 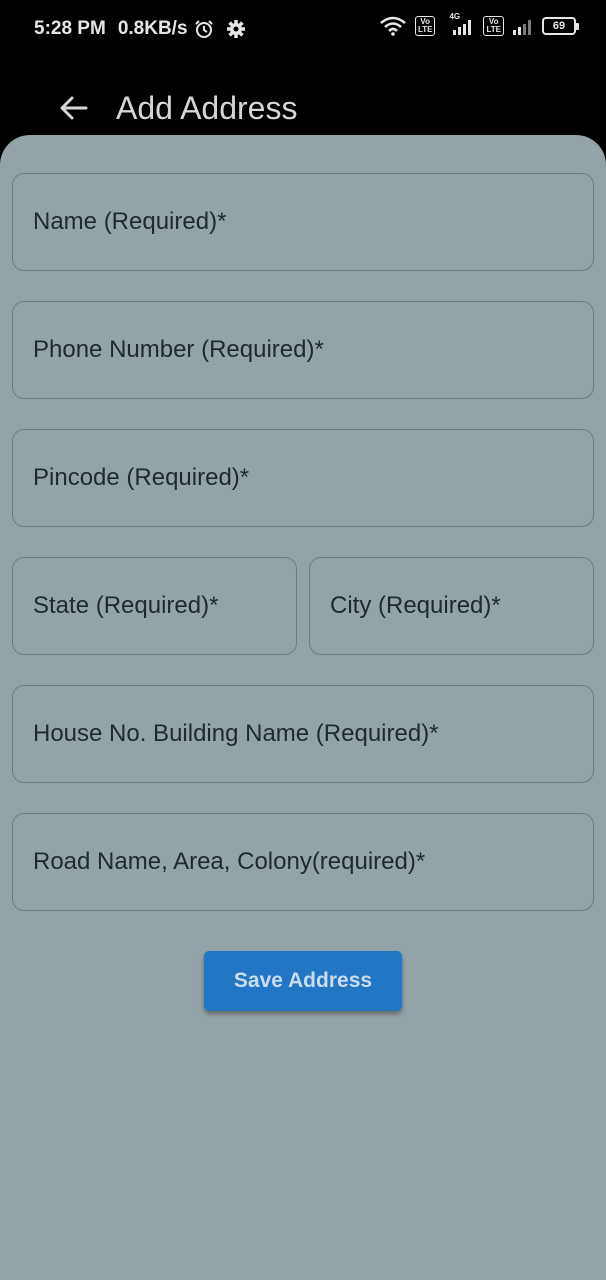 What do you see at coordinates (303, 981) in the screenshot?
I see `save-address-button: Save Address` at bounding box center [303, 981].